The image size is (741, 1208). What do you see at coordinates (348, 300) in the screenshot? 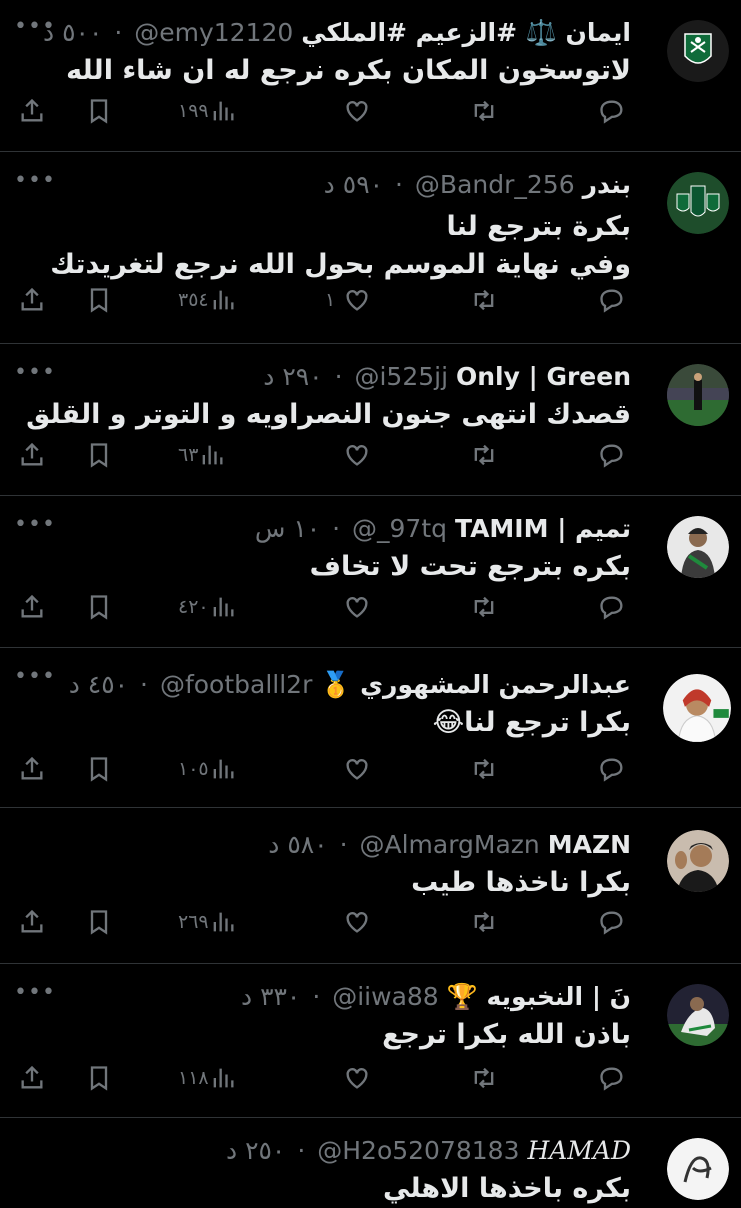
I see `like-button: ١` at bounding box center [348, 300].